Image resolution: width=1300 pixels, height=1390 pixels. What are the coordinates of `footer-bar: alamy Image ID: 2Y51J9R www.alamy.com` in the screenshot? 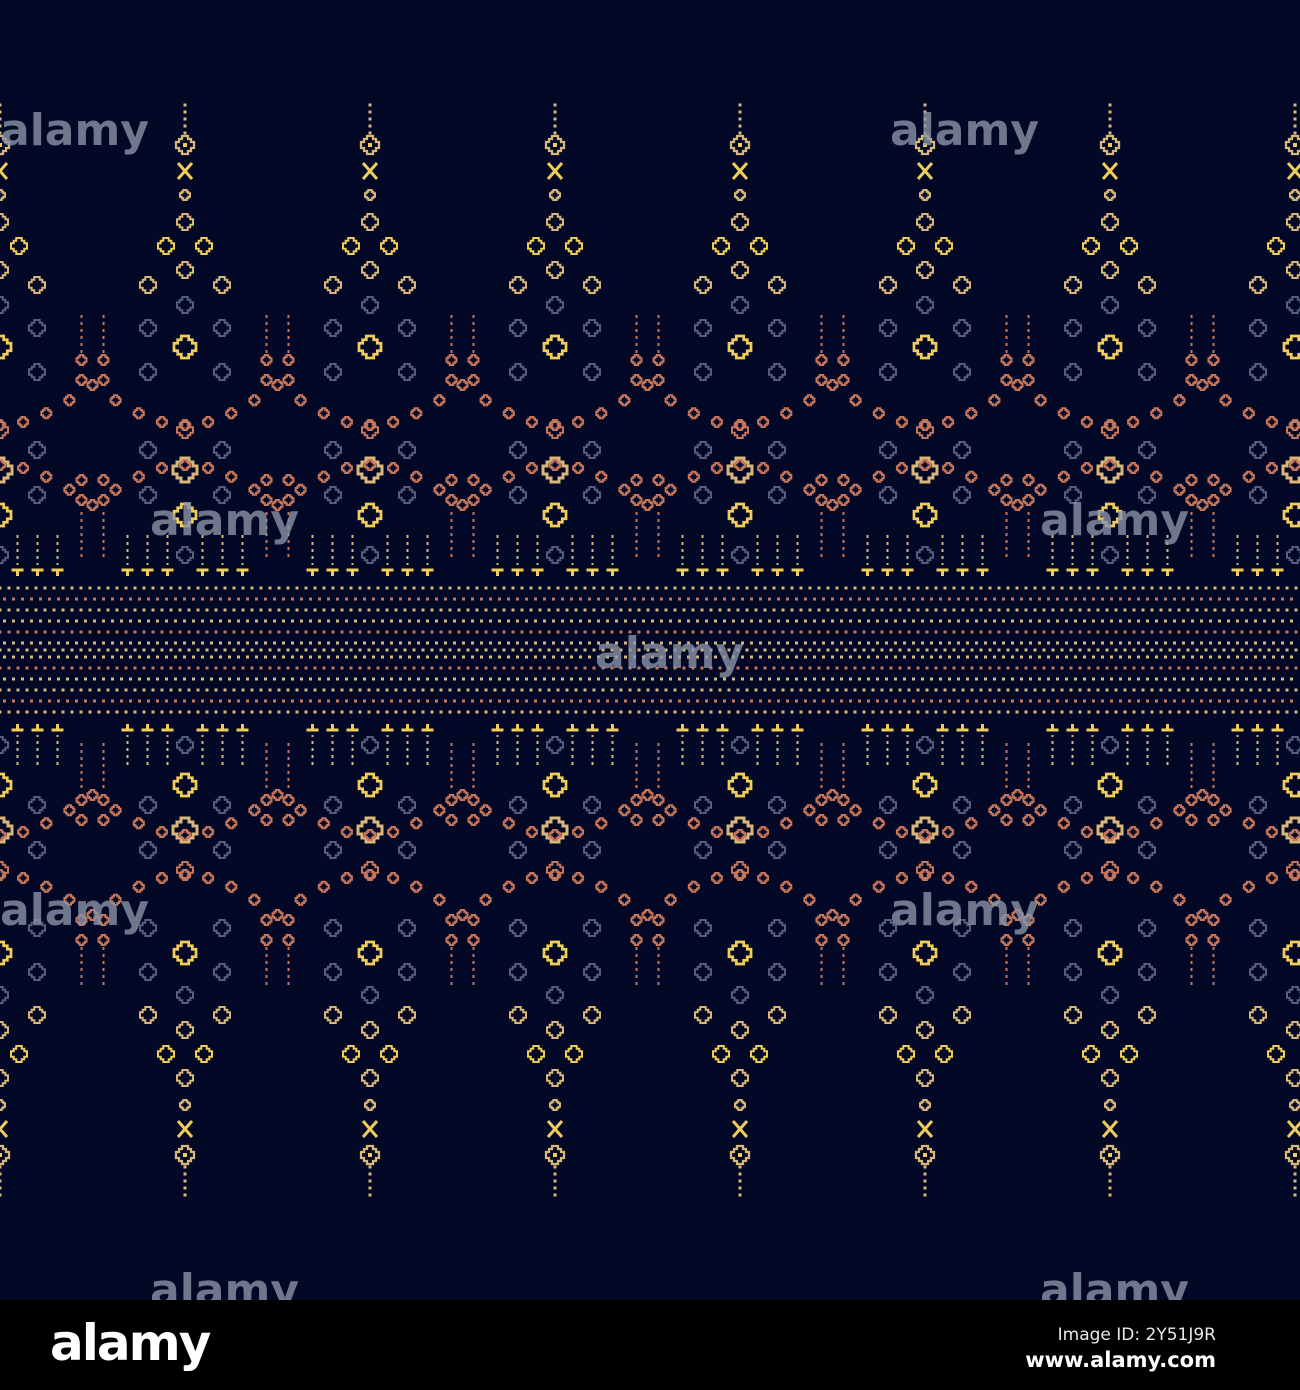 It's located at (650, 1345).